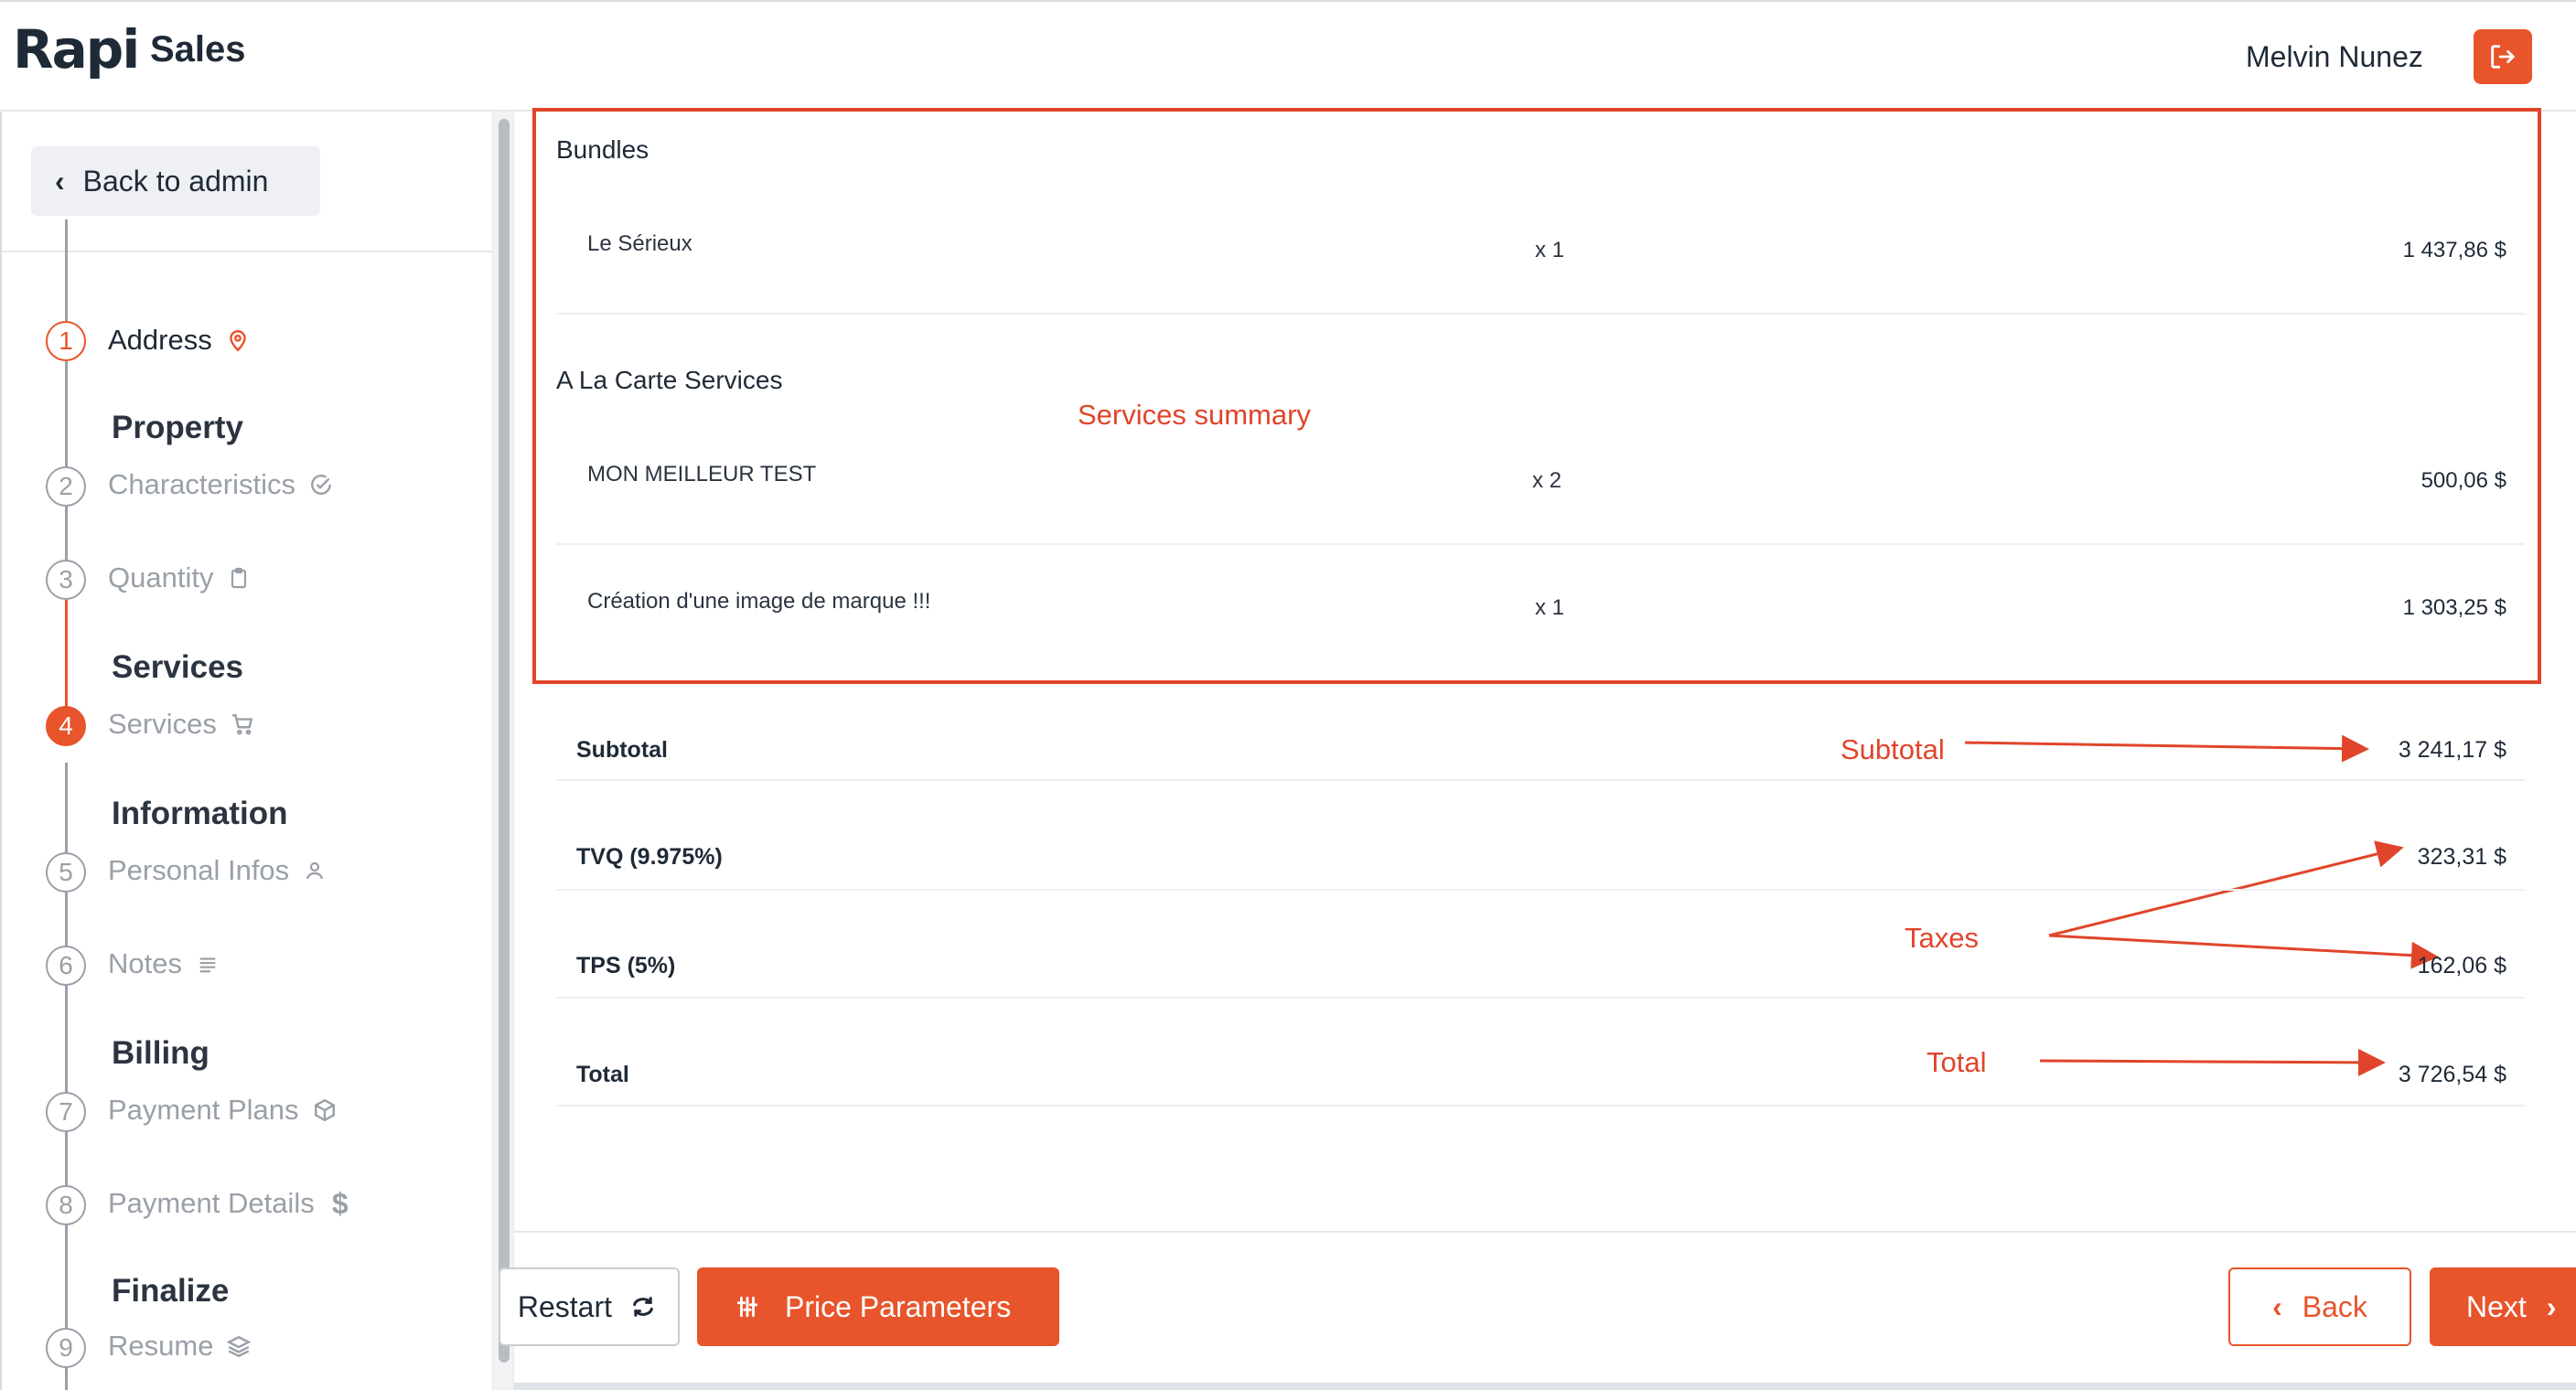 Image resolution: width=2576 pixels, height=1390 pixels. What do you see at coordinates (243, 724) in the screenshot?
I see `cart-icon` at bounding box center [243, 724].